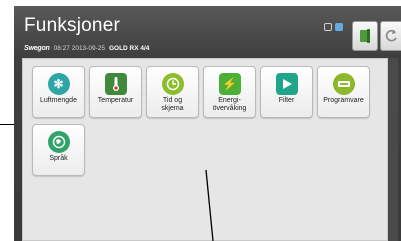 This screenshot has width=401, height=241. I want to click on tile-programvare: Programvare, so click(343, 92).